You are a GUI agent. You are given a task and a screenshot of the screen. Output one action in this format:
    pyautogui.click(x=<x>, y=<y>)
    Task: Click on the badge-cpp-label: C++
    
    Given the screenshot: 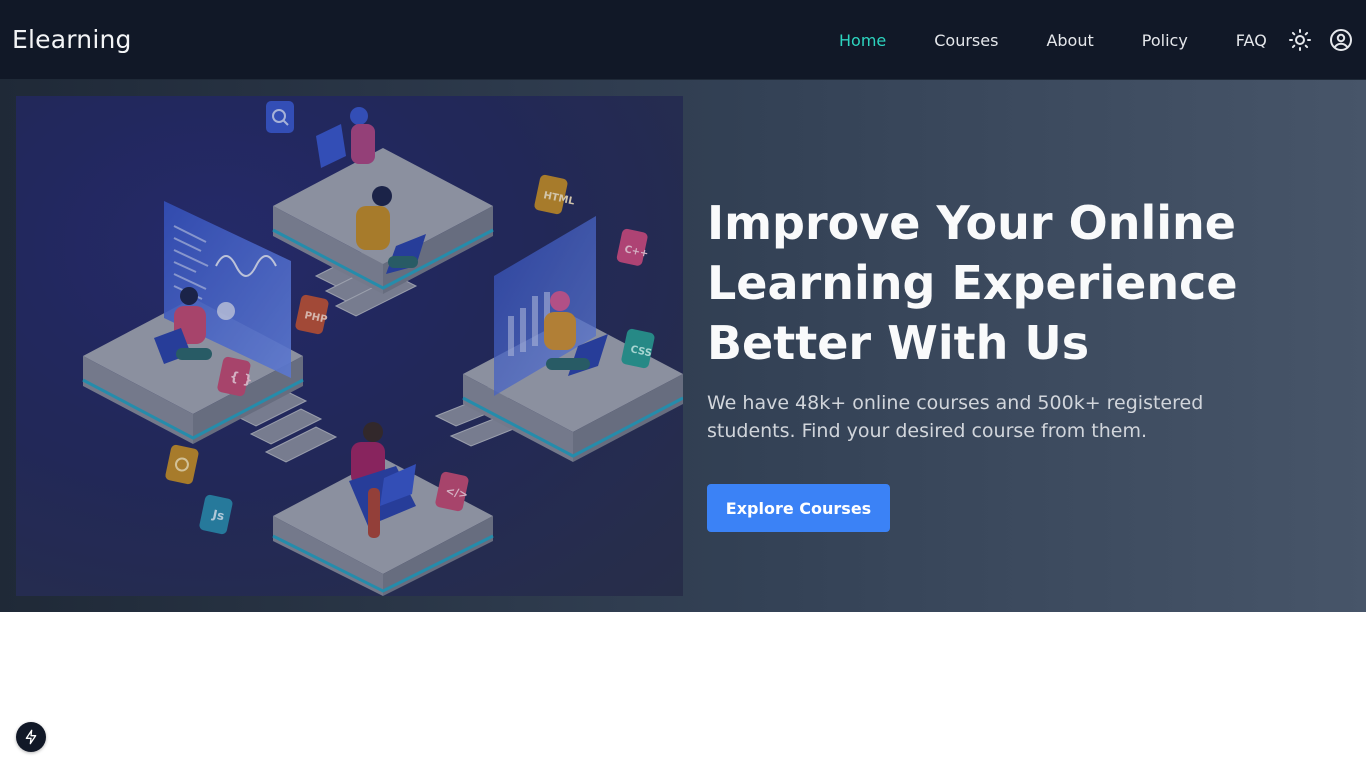 What is the action you would take?
    pyautogui.click(x=636, y=252)
    